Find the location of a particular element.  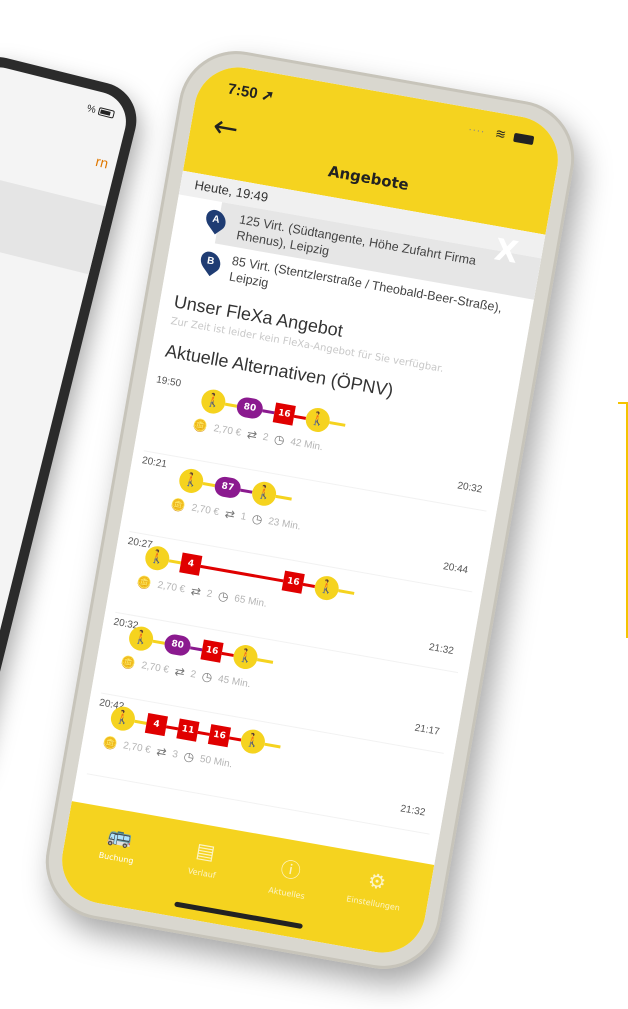

tab-label: Aktuelles is located at coordinates (286, 893).